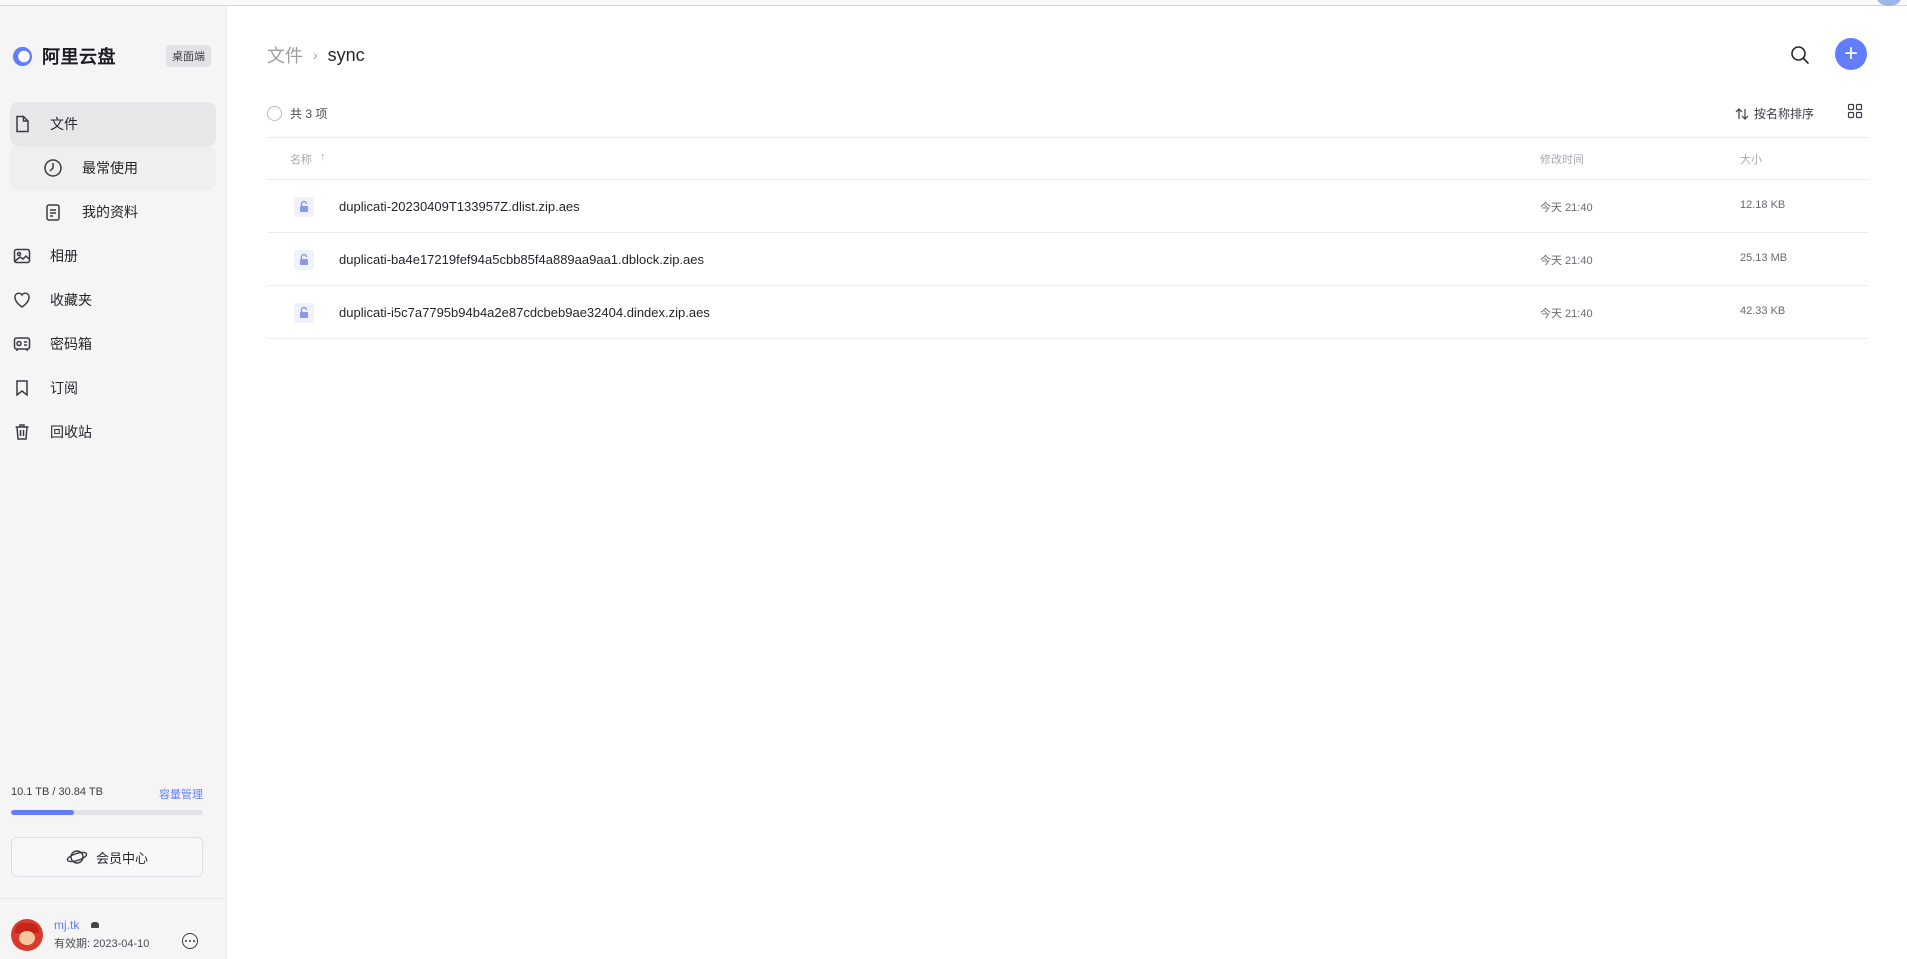 The image size is (1907, 959). I want to click on divider, so click(113, 898).